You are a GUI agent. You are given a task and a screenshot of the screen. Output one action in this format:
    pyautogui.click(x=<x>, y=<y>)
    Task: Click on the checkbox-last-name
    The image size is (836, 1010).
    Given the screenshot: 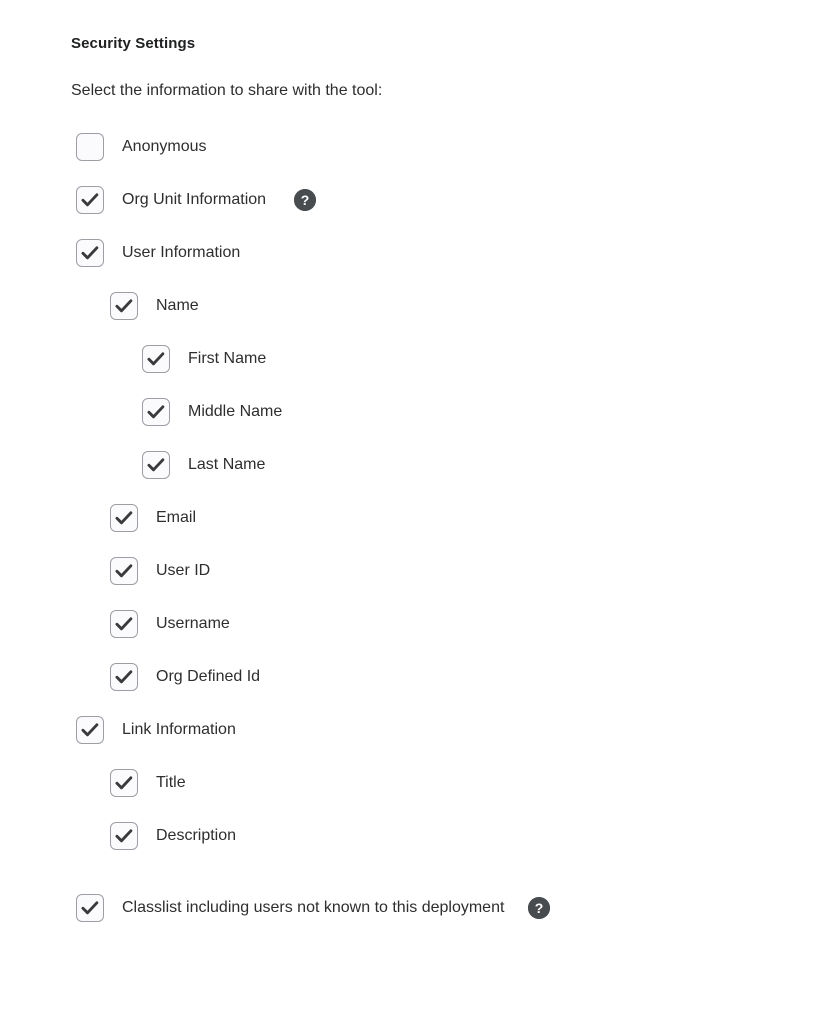 What is the action you would take?
    pyautogui.click(x=156, y=464)
    